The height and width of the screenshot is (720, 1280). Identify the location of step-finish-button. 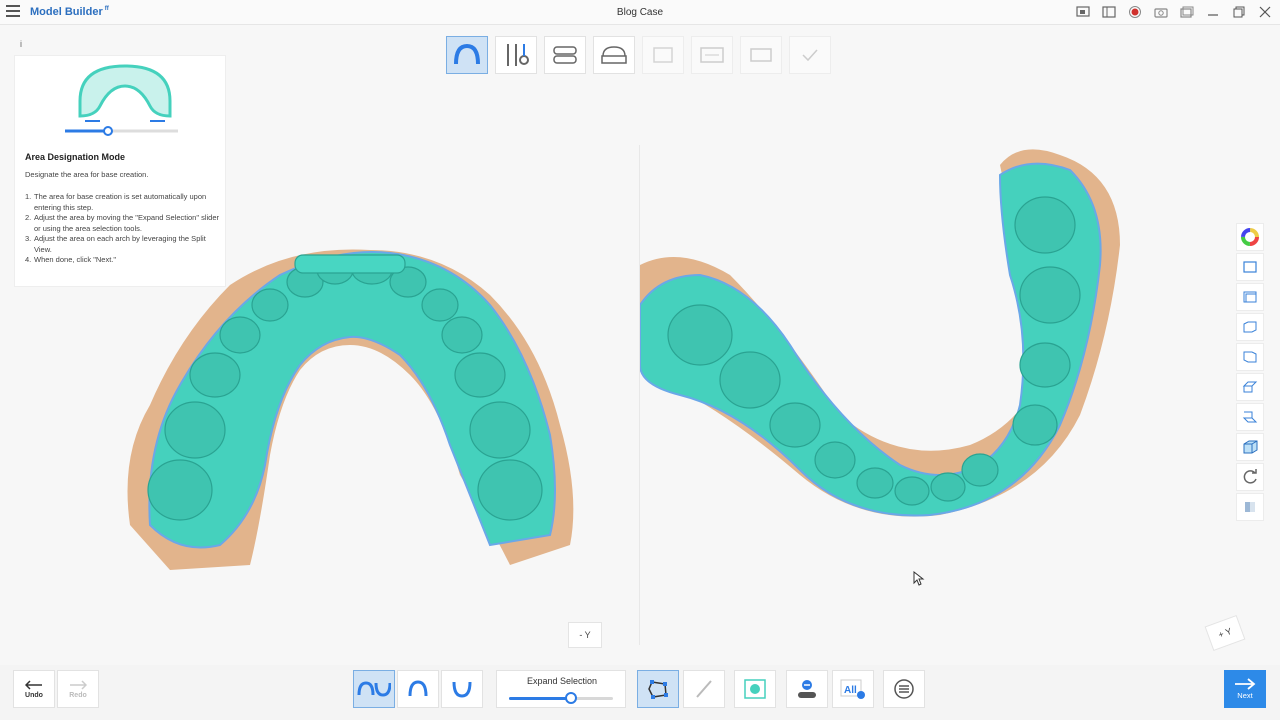
(810, 55).